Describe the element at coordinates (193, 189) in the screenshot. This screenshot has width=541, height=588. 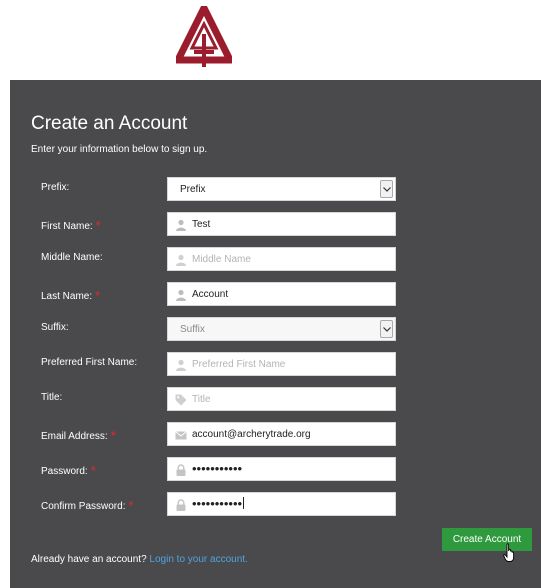
I see `prefix-value: Prefix` at that location.